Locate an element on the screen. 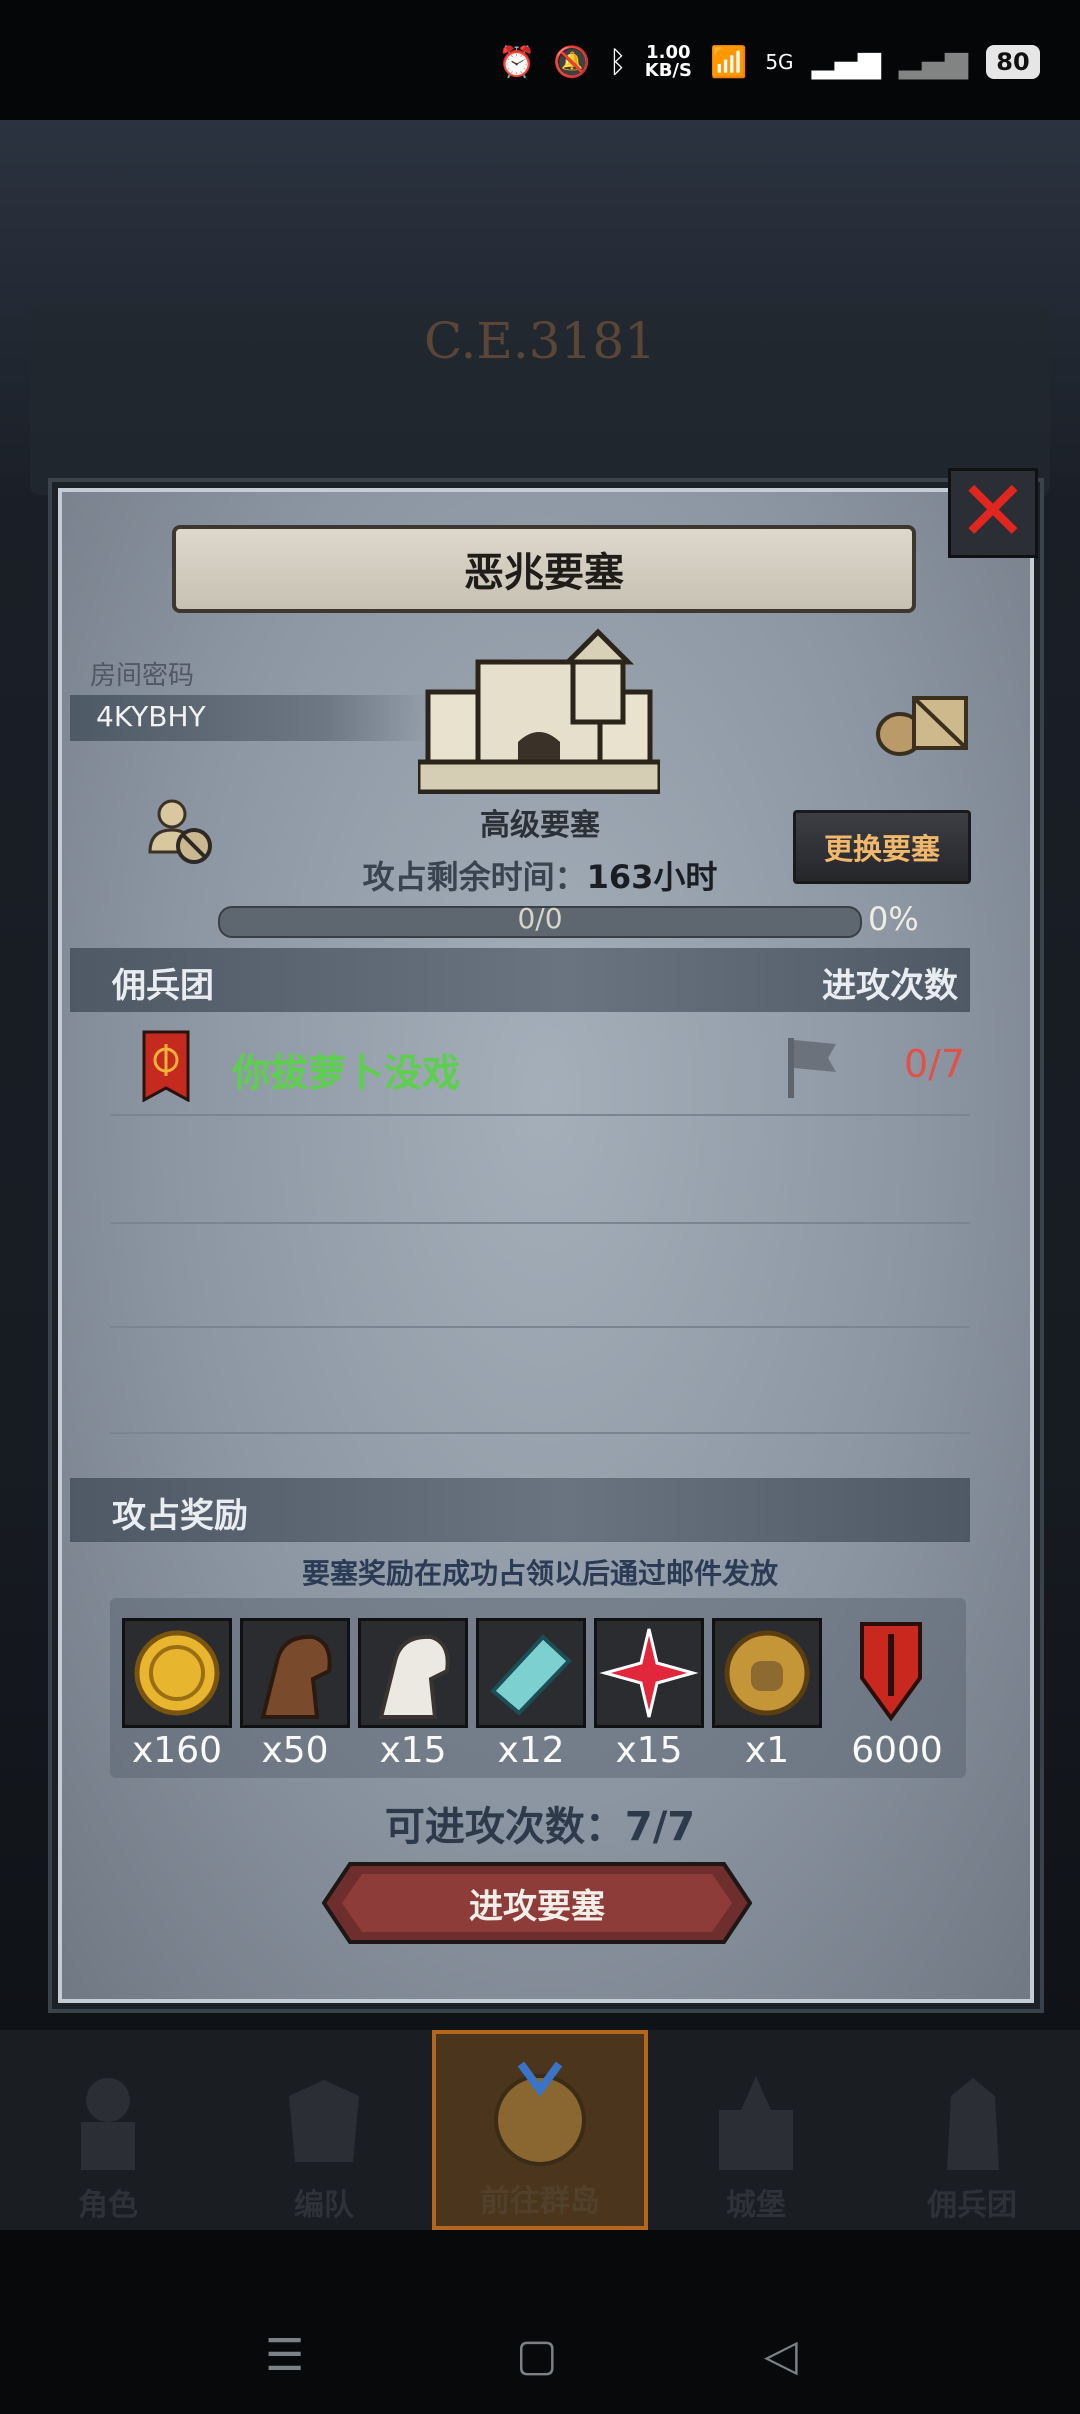 This screenshot has height=2414, width=1080. back-icon: ◁ is located at coordinates (781, 2355).